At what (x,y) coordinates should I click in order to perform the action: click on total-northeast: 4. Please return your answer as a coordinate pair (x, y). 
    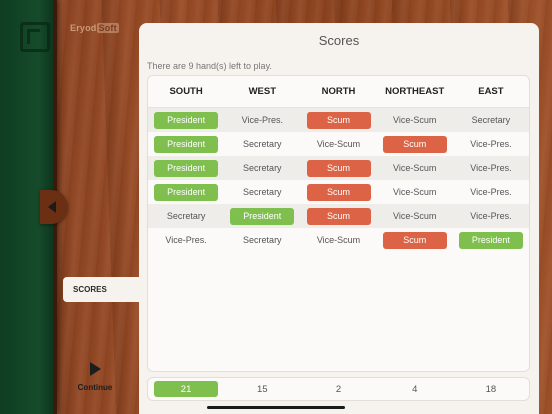
    Looking at the image, I should click on (415, 389).